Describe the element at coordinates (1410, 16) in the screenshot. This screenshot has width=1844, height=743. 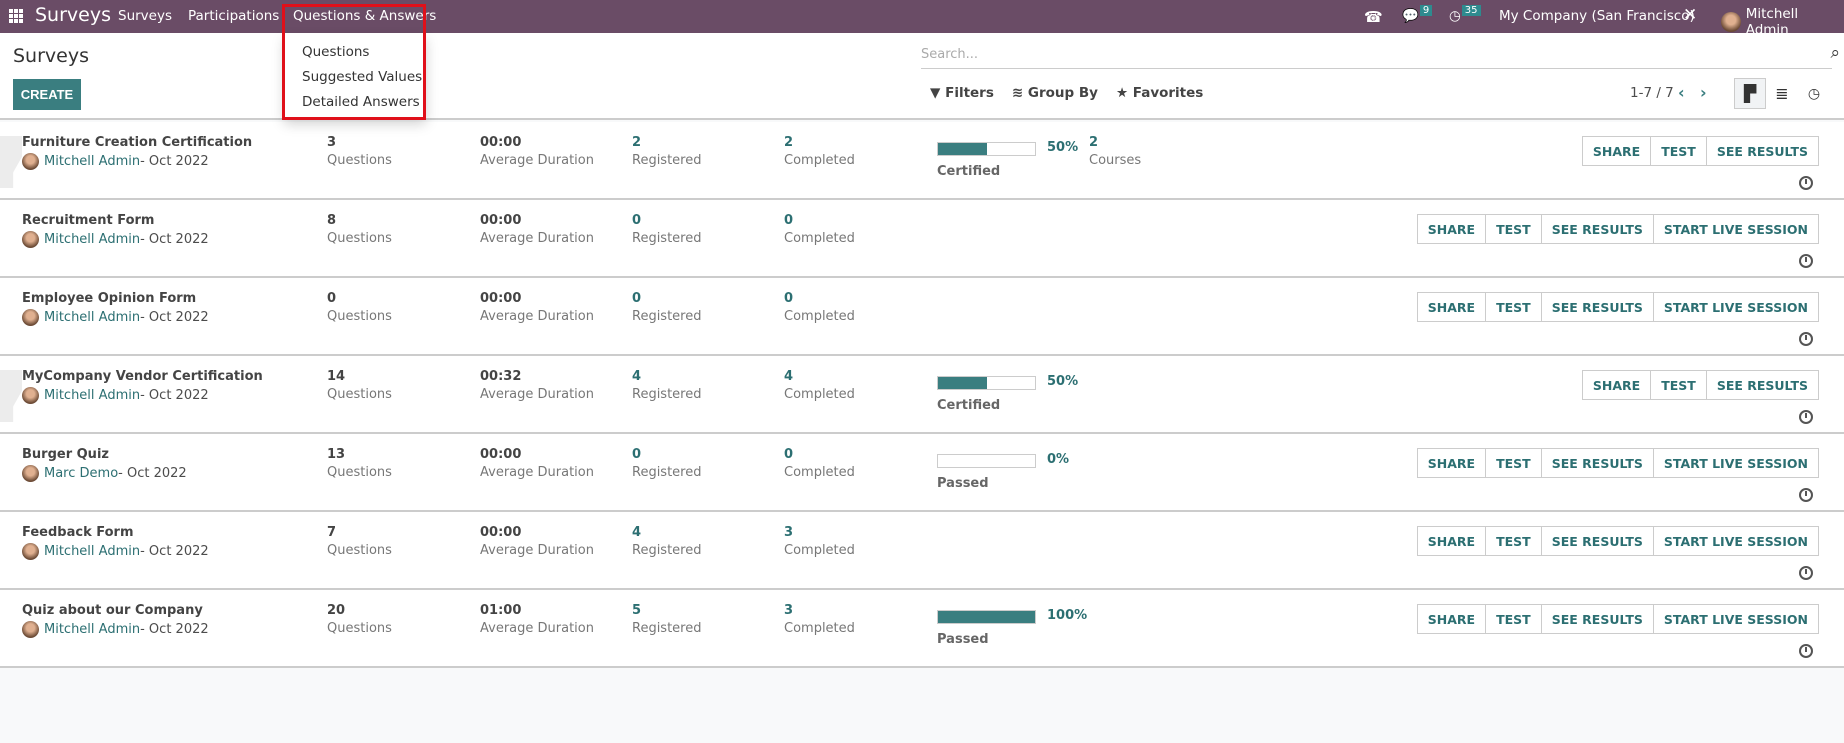
I see `messages-icon: 💬` at that location.